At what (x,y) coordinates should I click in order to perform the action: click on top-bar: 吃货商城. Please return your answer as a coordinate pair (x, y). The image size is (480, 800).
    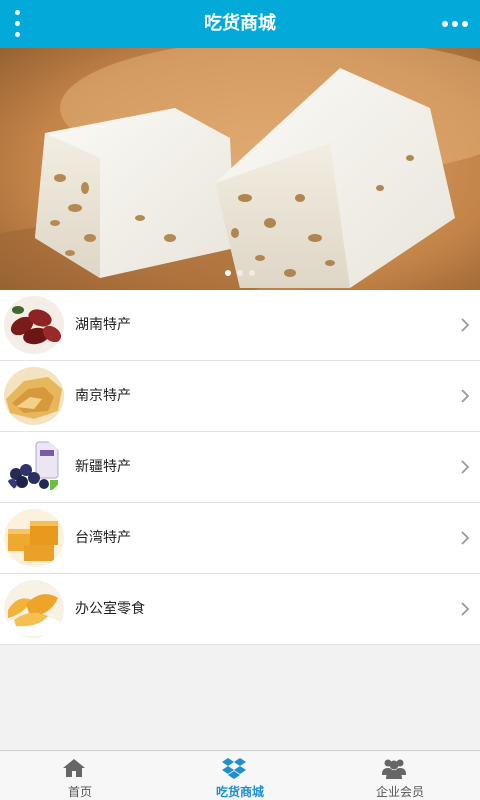
    Looking at the image, I should click on (240, 24).